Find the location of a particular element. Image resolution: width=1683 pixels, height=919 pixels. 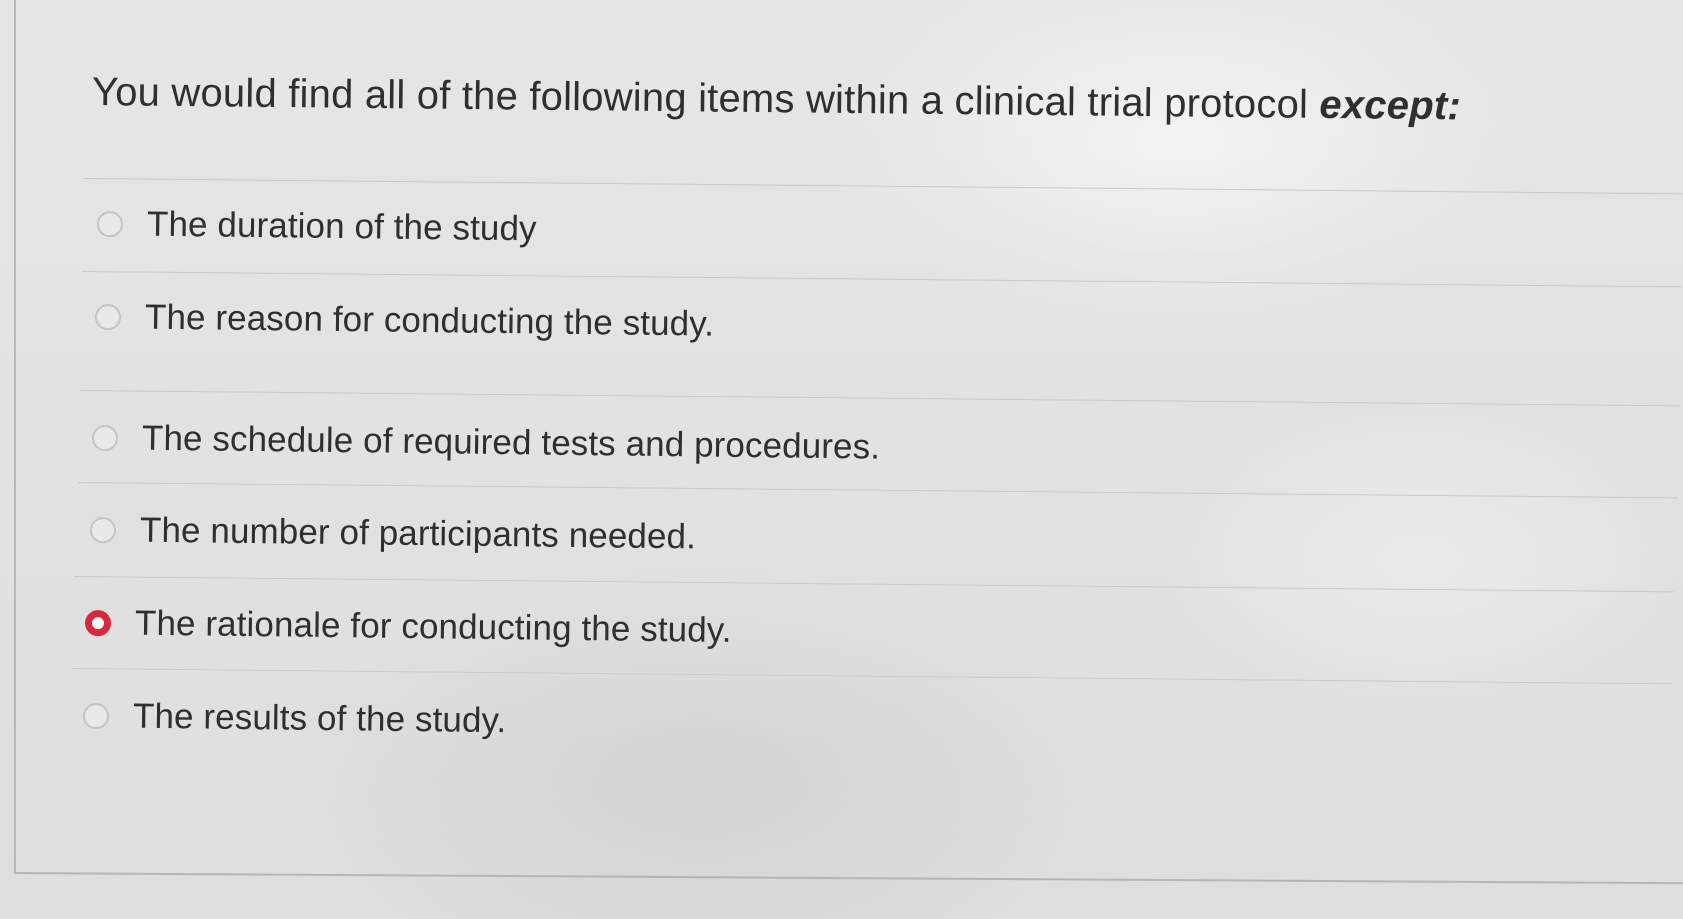

radio-button-selected is located at coordinates (98, 623).